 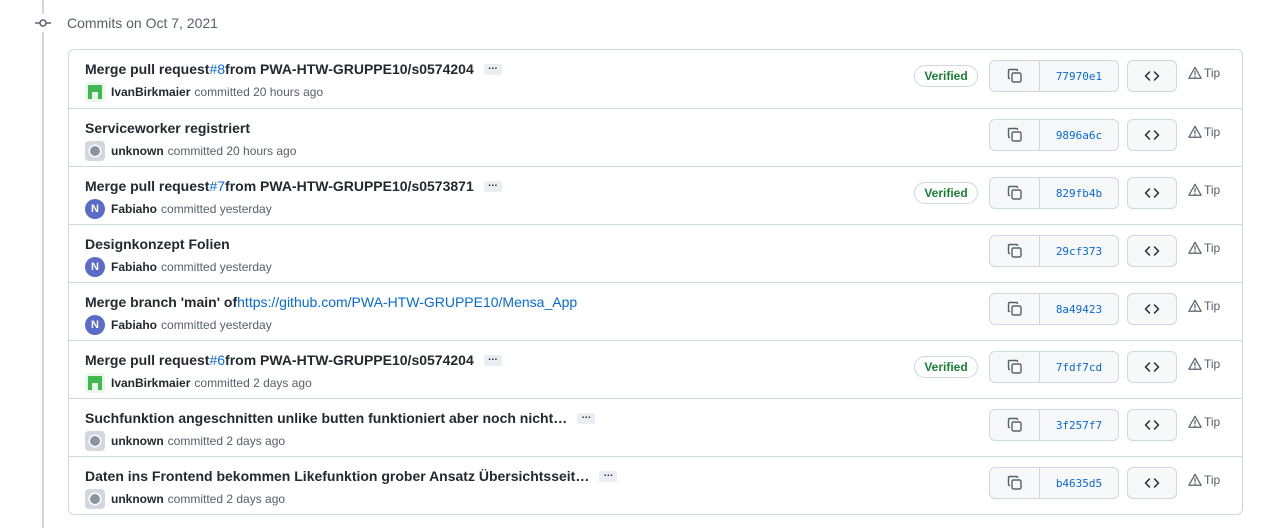 What do you see at coordinates (217, 186) in the screenshot?
I see `issue-link: #7` at bounding box center [217, 186].